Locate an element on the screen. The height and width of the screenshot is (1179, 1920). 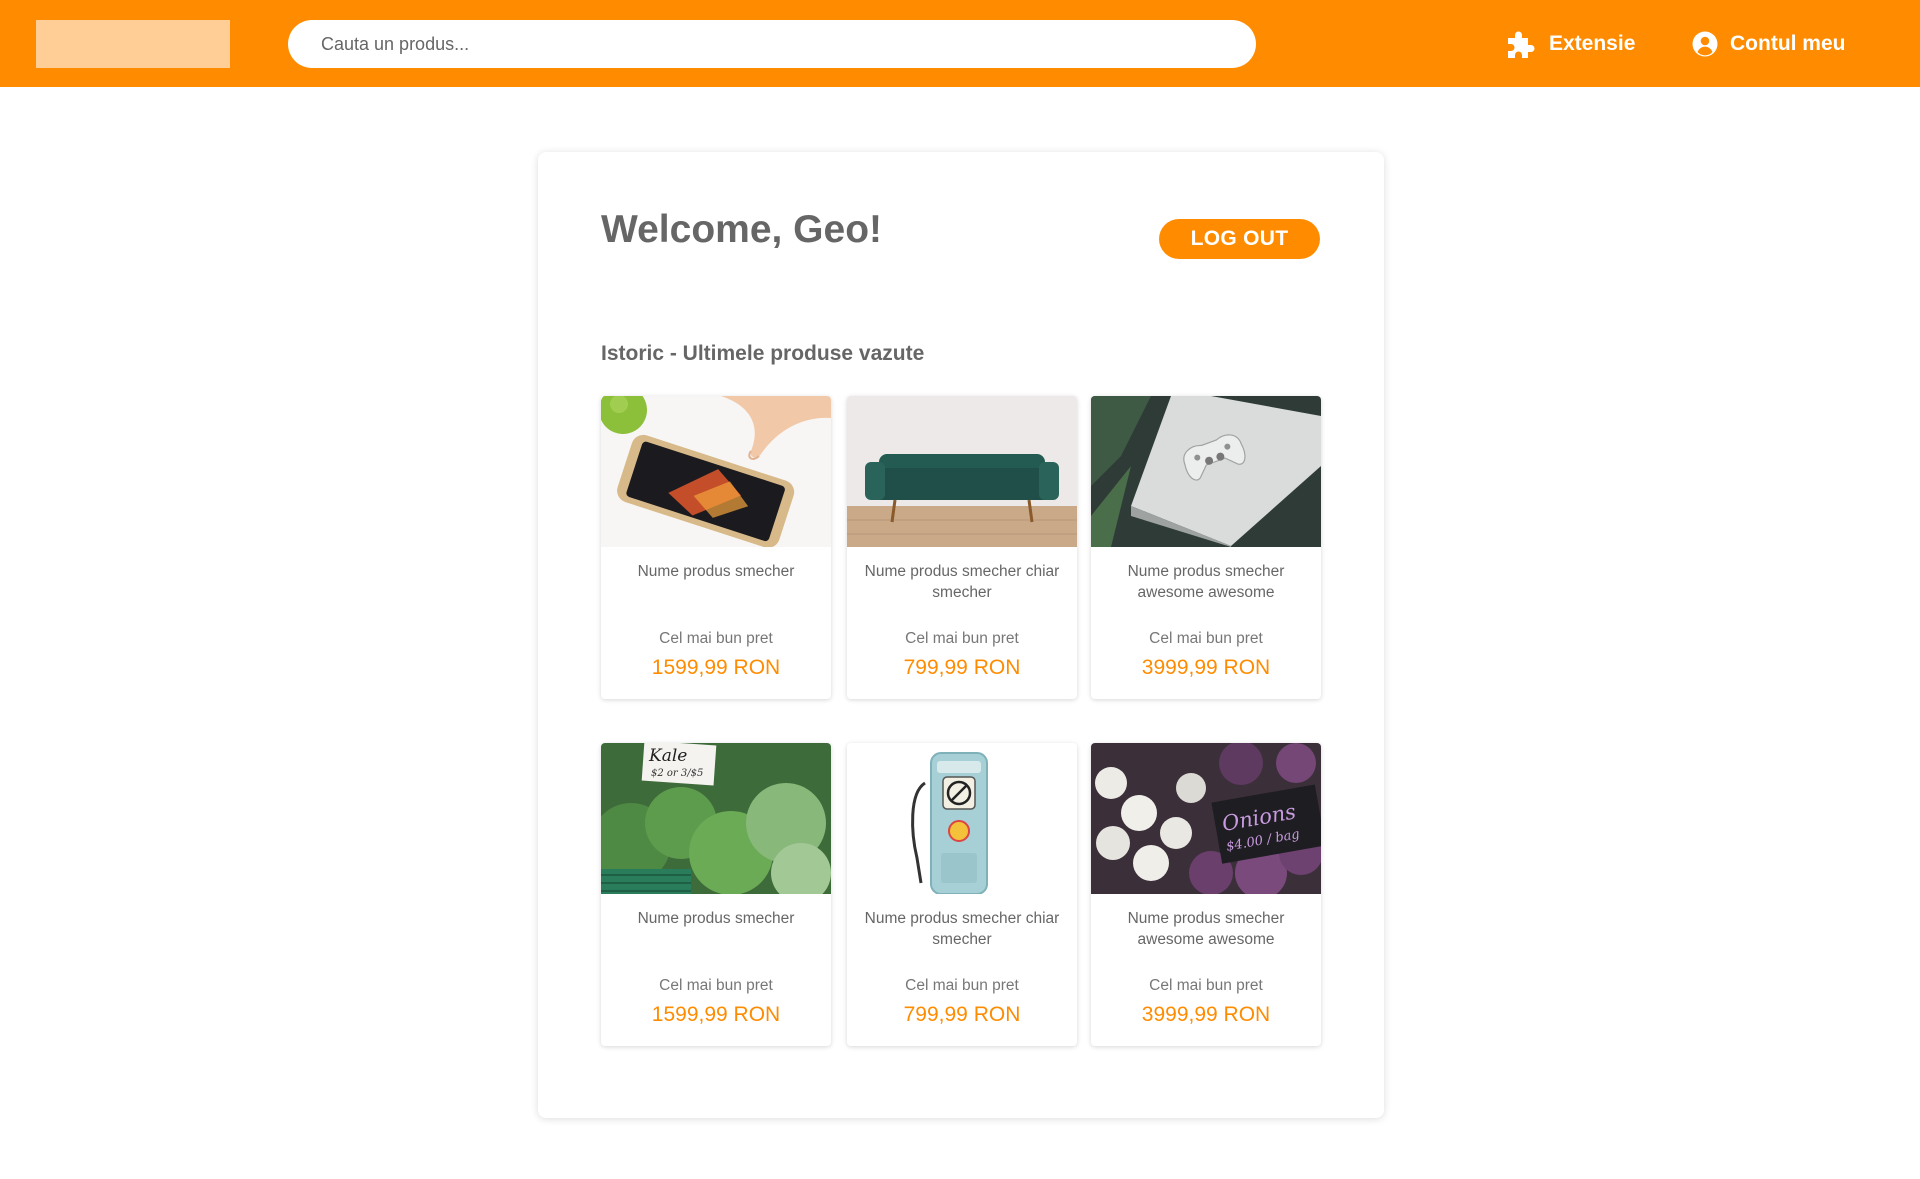
logout-button: LOG OUT is located at coordinates (1239, 239).